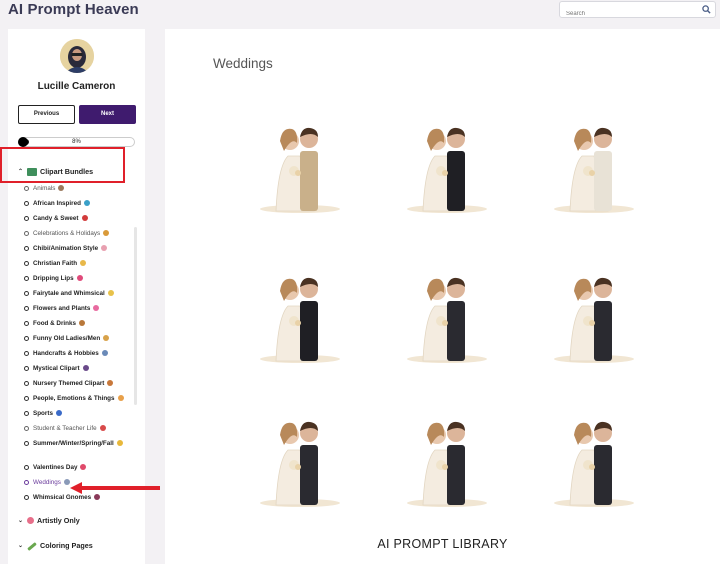  I want to click on sidebar-item-student-teacher-life: Student & Teacher Life, so click(80, 428).